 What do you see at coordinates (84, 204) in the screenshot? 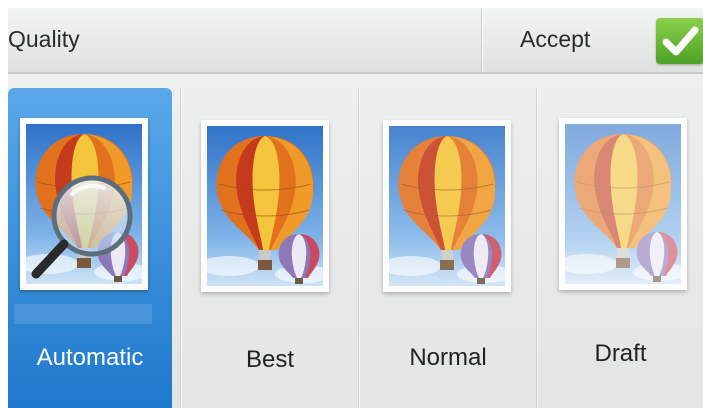
I see `magnifier-balloon-icon` at bounding box center [84, 204].